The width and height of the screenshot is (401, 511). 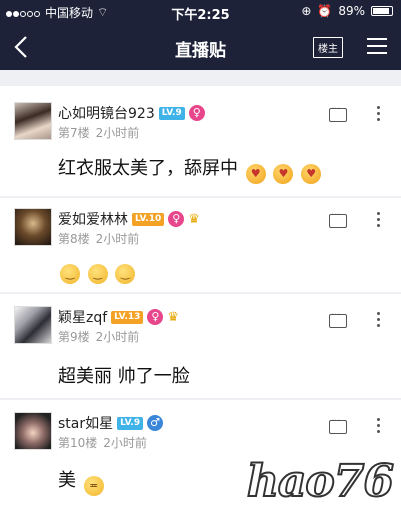 I want to click on status-bar: 中国移动 ⌔ 下午2:25 ⊕ ⏰ 89%, so click(x=200, y=12).